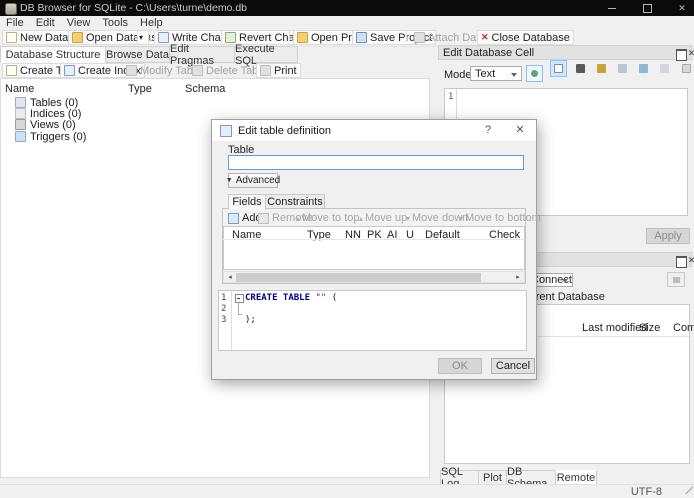 Image resolution: width=694 pixels, height=498 pixels. Describe the element at coordinates (20, 124) in the screenshot. I see `views-icon` at that location.